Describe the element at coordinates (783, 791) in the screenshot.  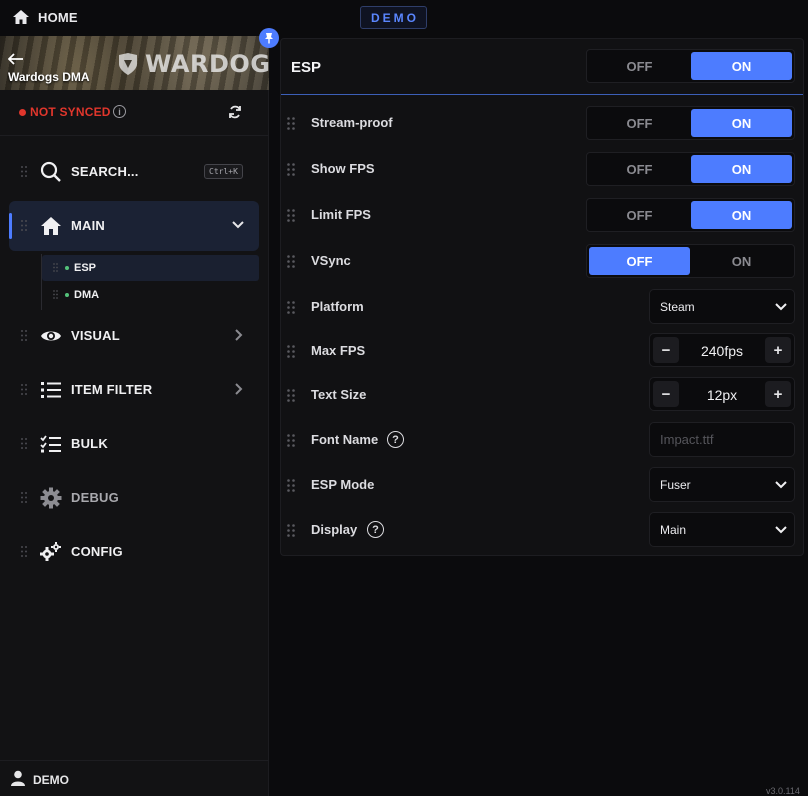
I see `version-label: v3.0.114` at that location.